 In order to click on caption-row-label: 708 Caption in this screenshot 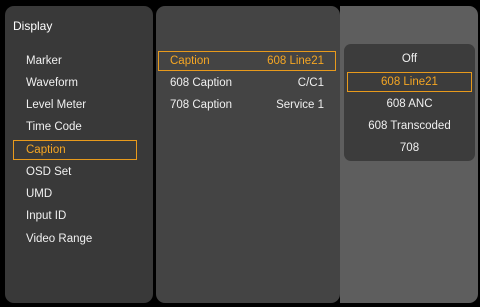, I will do `click(201, 105)`.